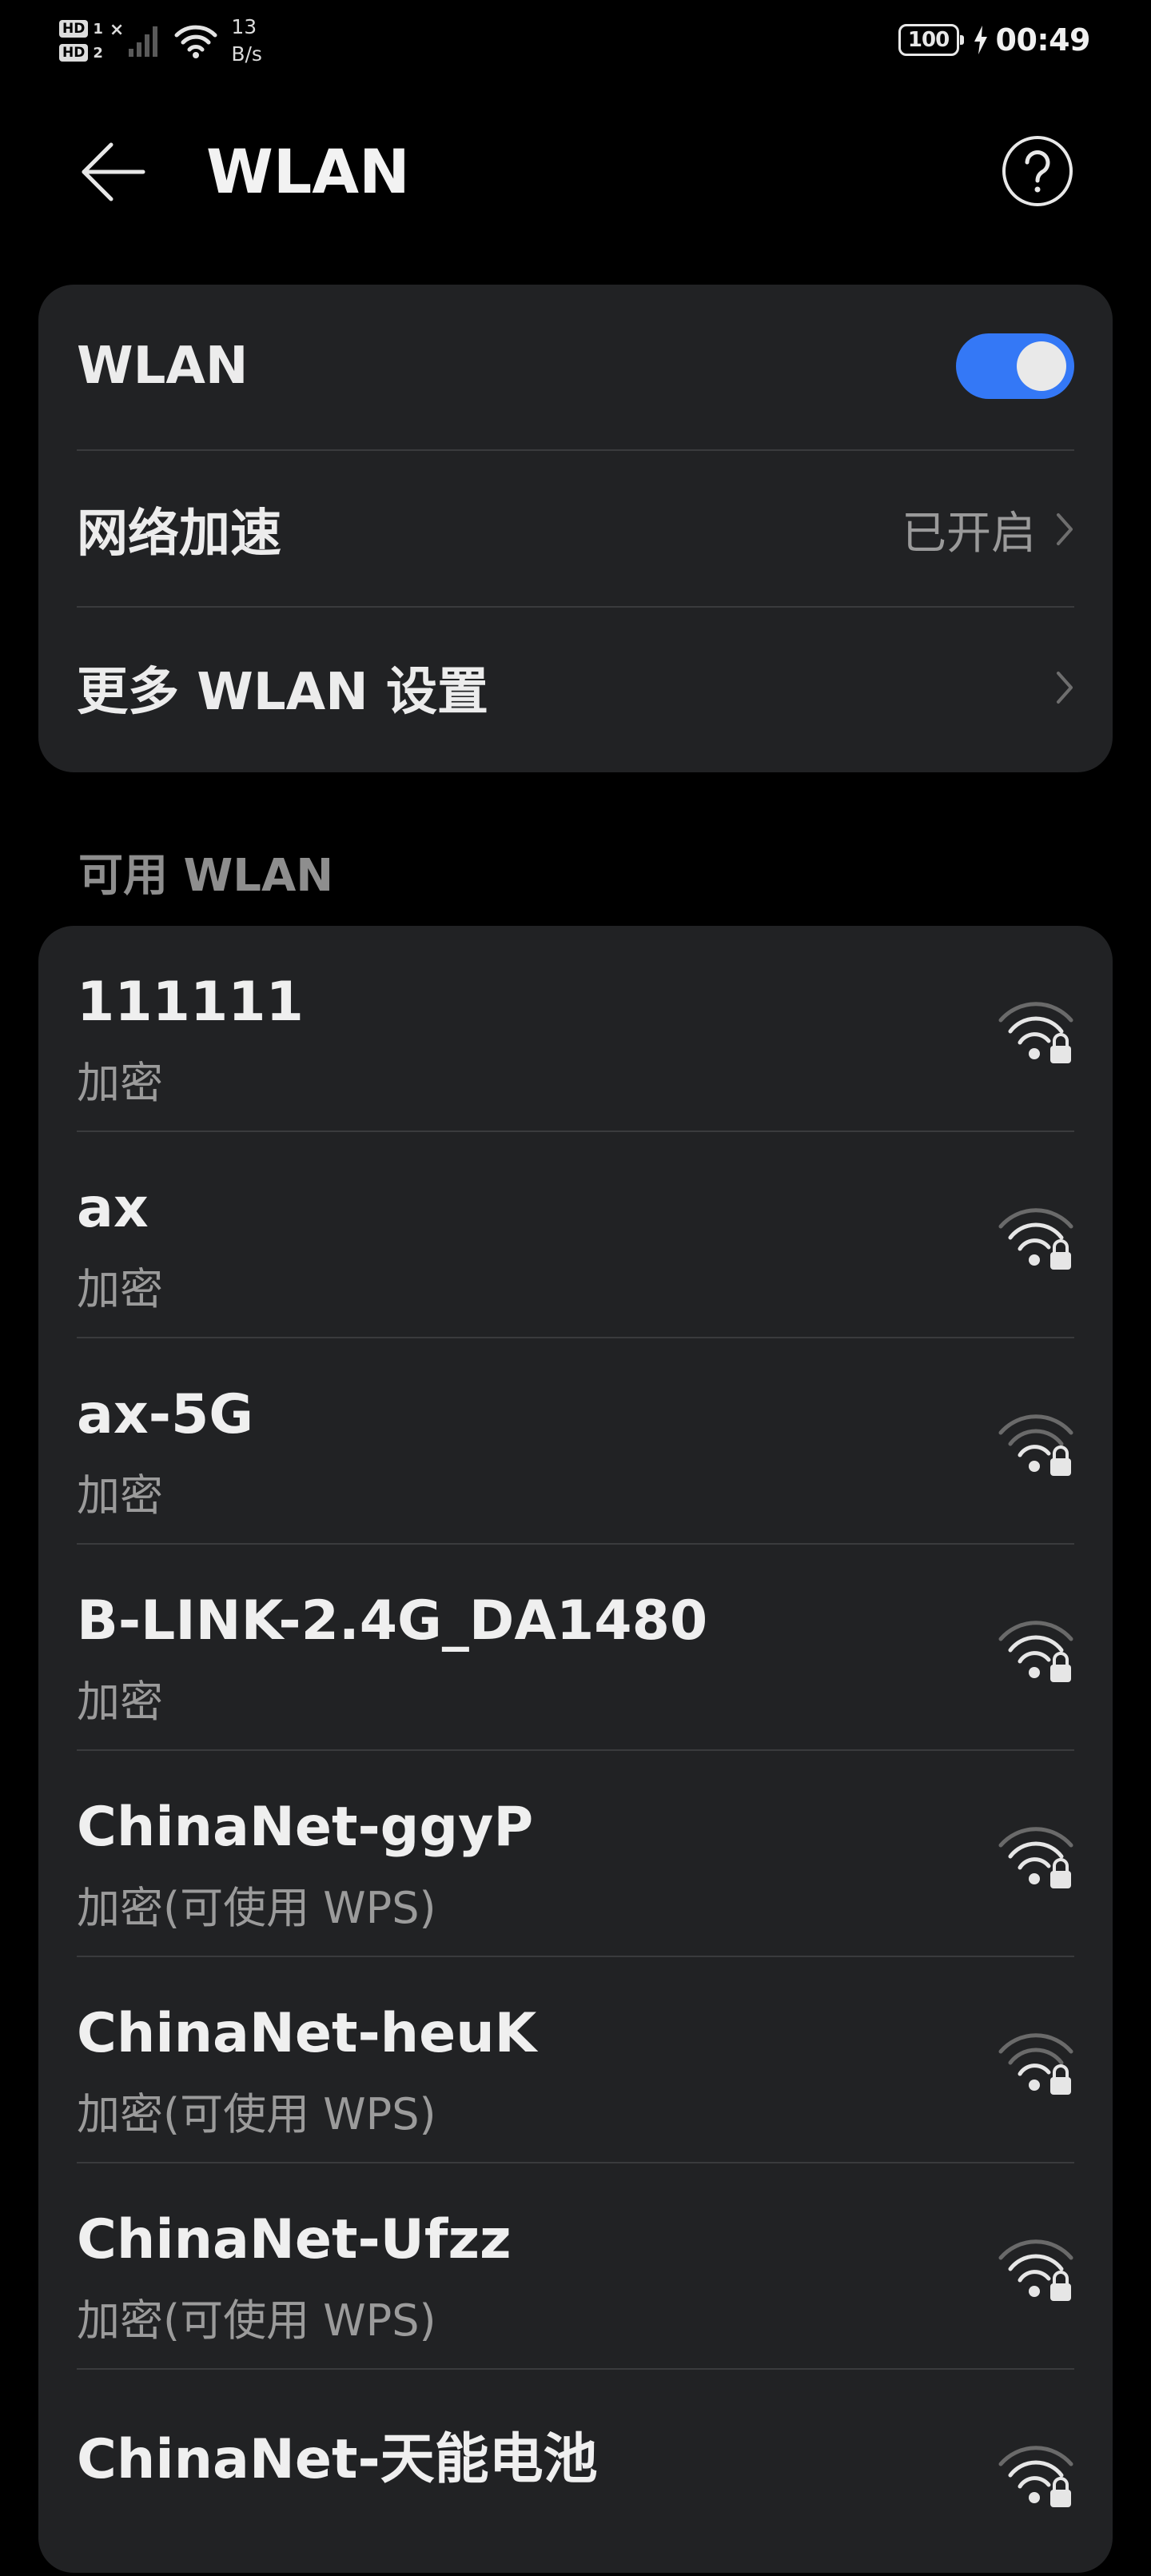 This screenshot has height=2576, width=1151. Describe the element at coordinates (143, 41) in the screenshot. I see `signal-bars-icon` at that location.